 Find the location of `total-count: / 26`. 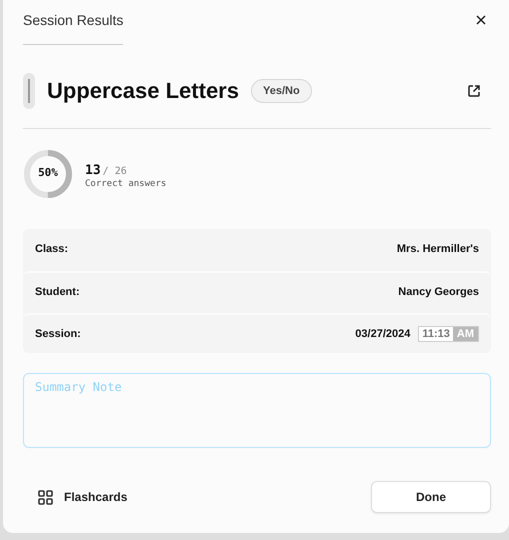

total-count: / 26 is located at coordinates (114, 171).